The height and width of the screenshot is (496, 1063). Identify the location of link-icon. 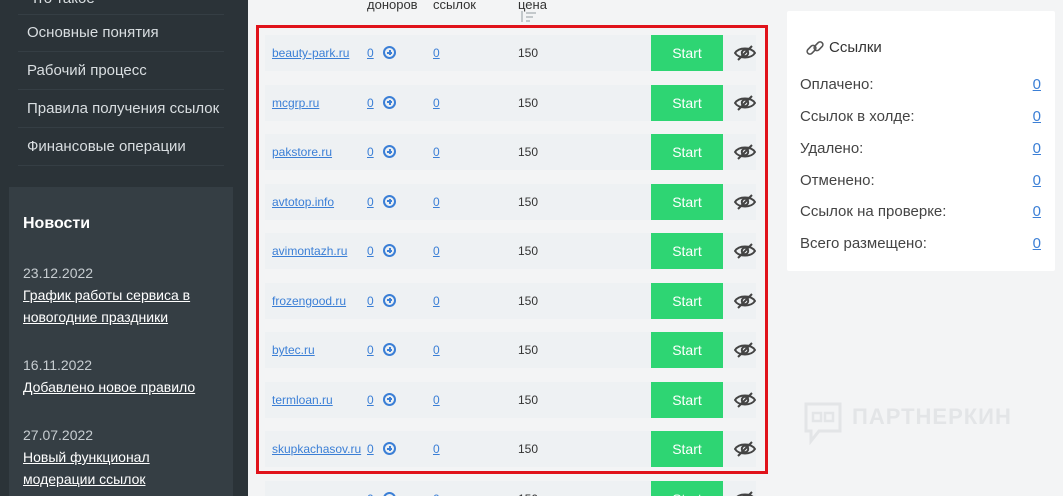
(815, 48).